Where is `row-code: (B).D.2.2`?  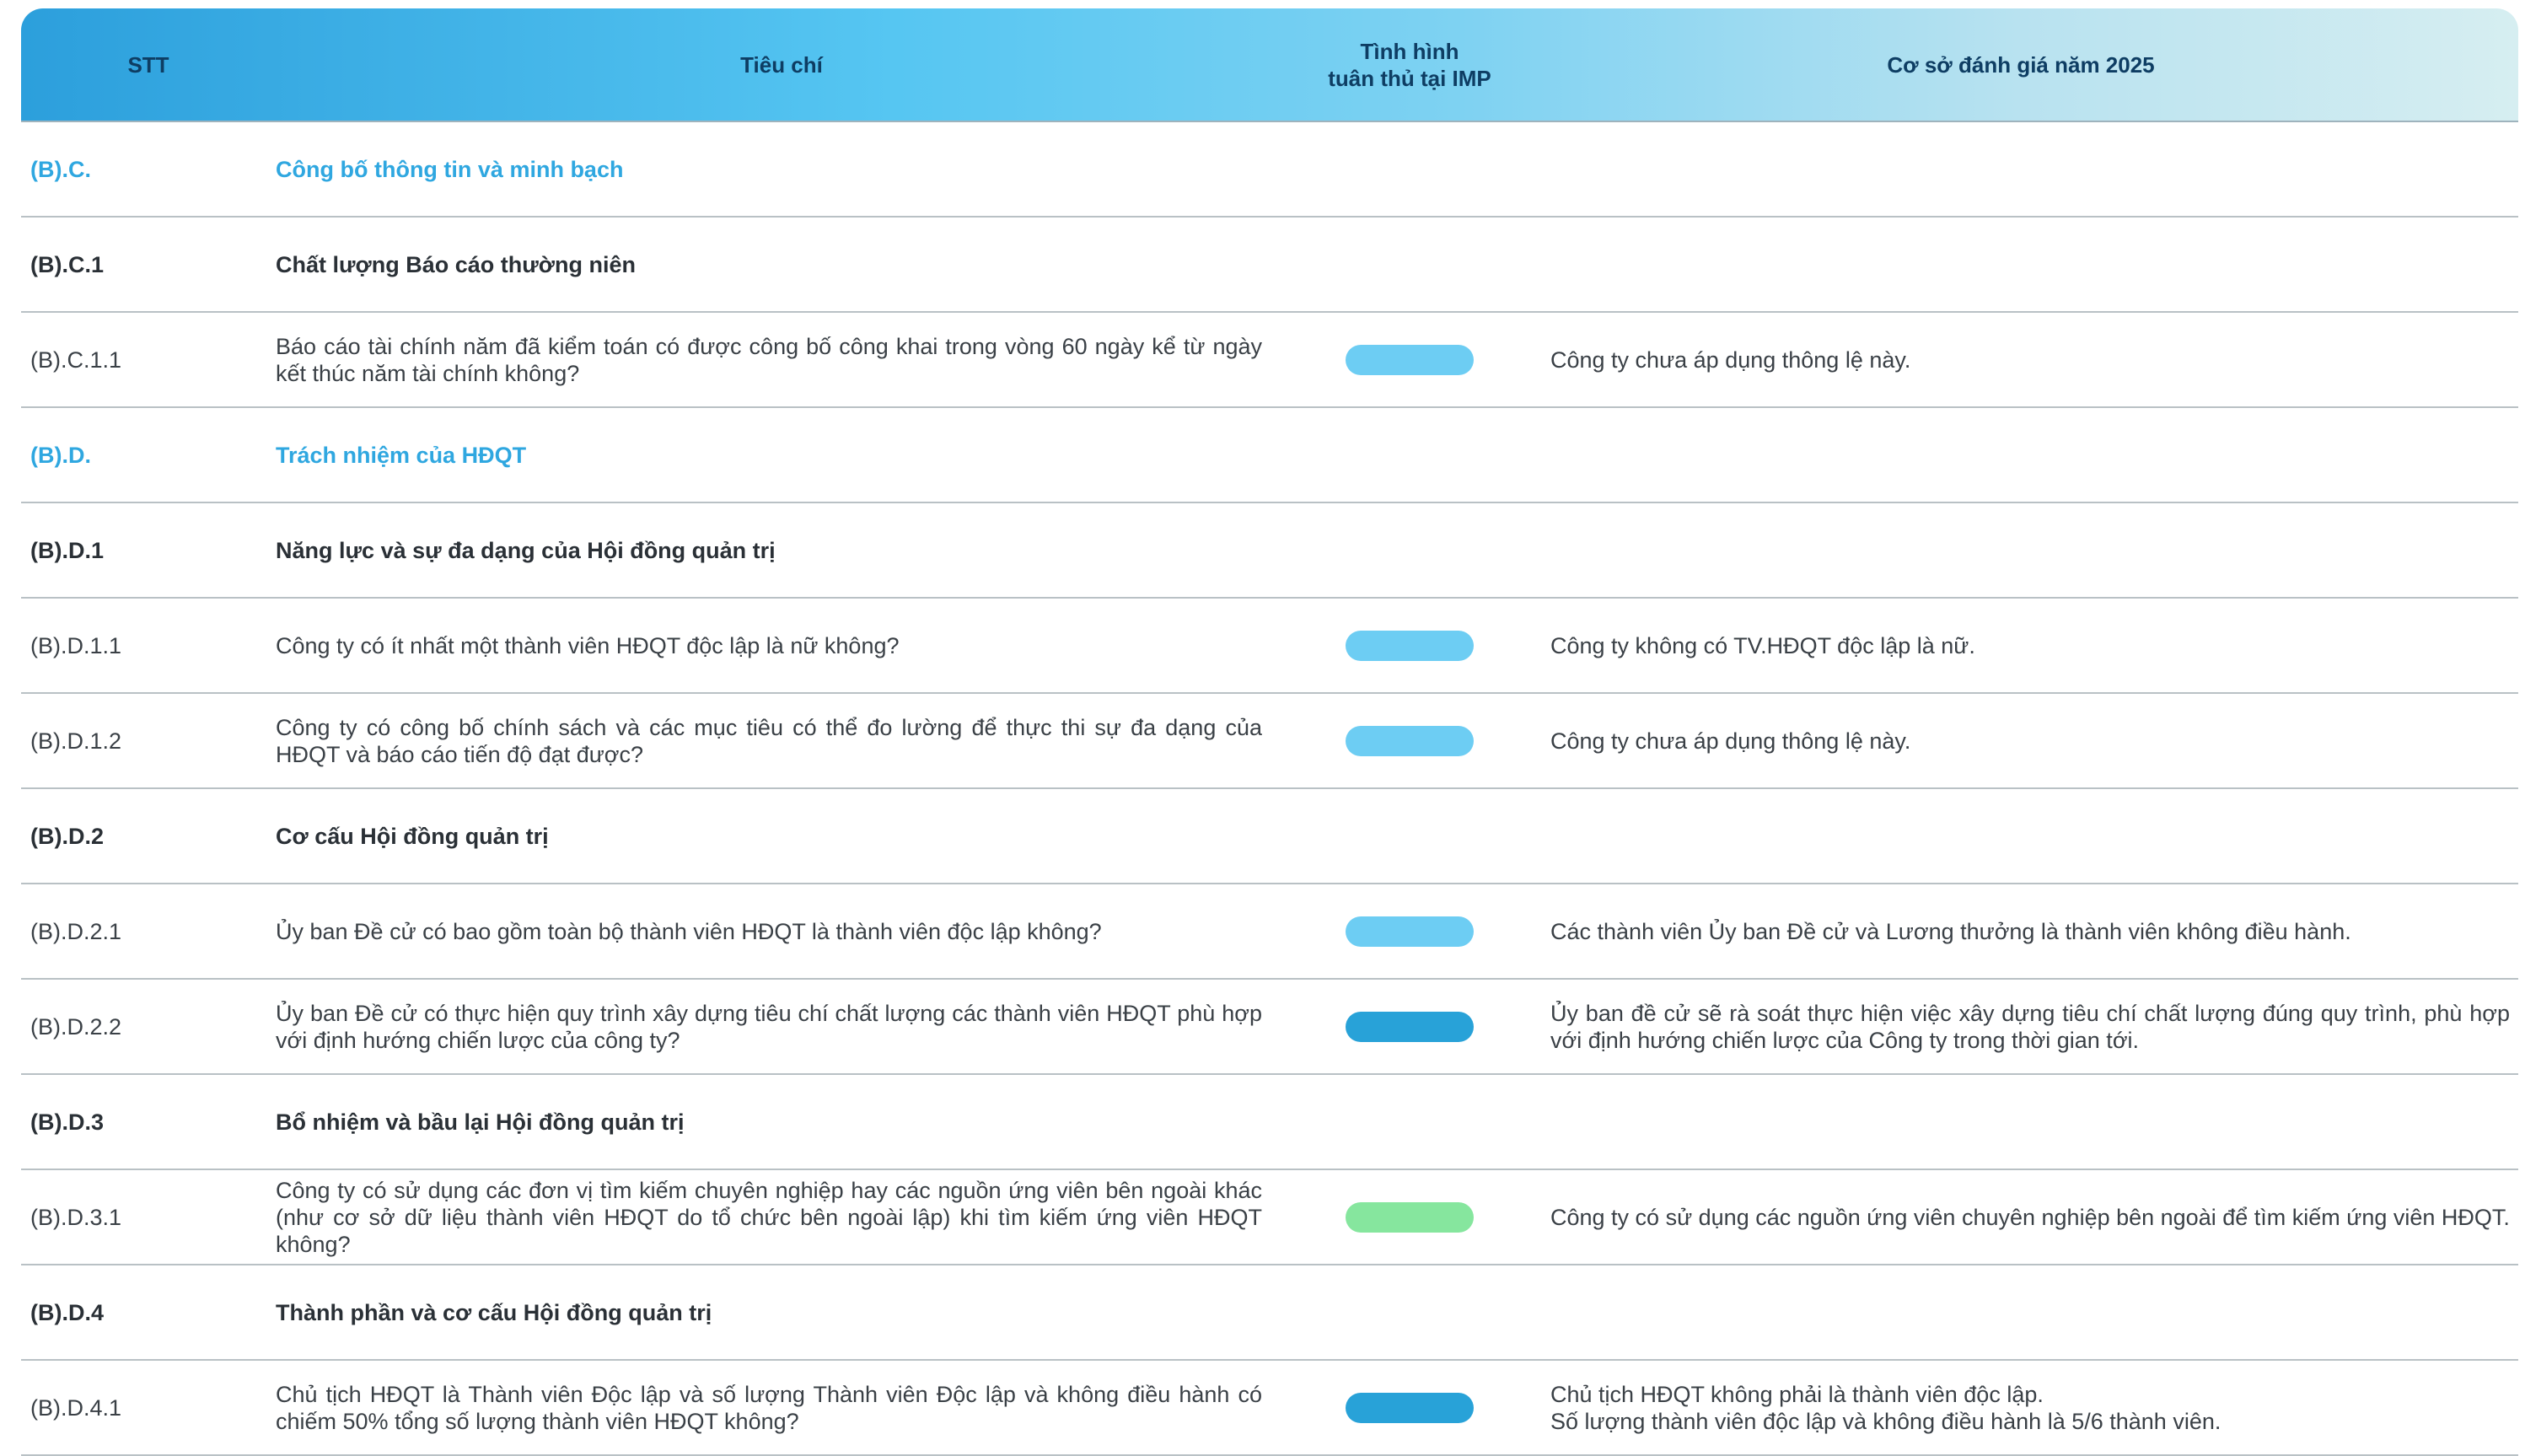 row-code: (B).D.2.2 is located at coordinates (76, 1026).